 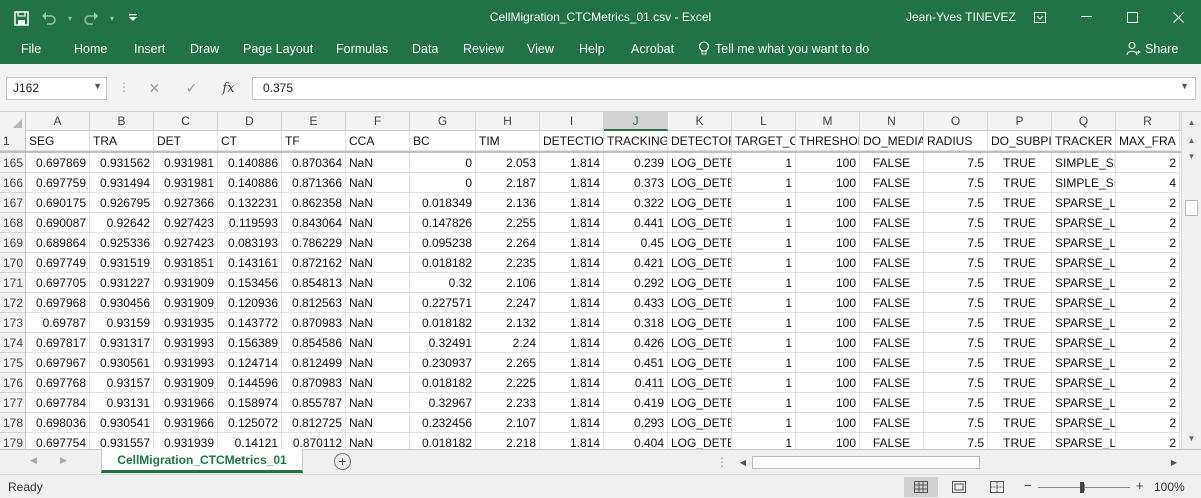 What do you see at coordinates (508, 343) in the screenshot?
I see `cell: 2.24` at bounding box center [508, 343].